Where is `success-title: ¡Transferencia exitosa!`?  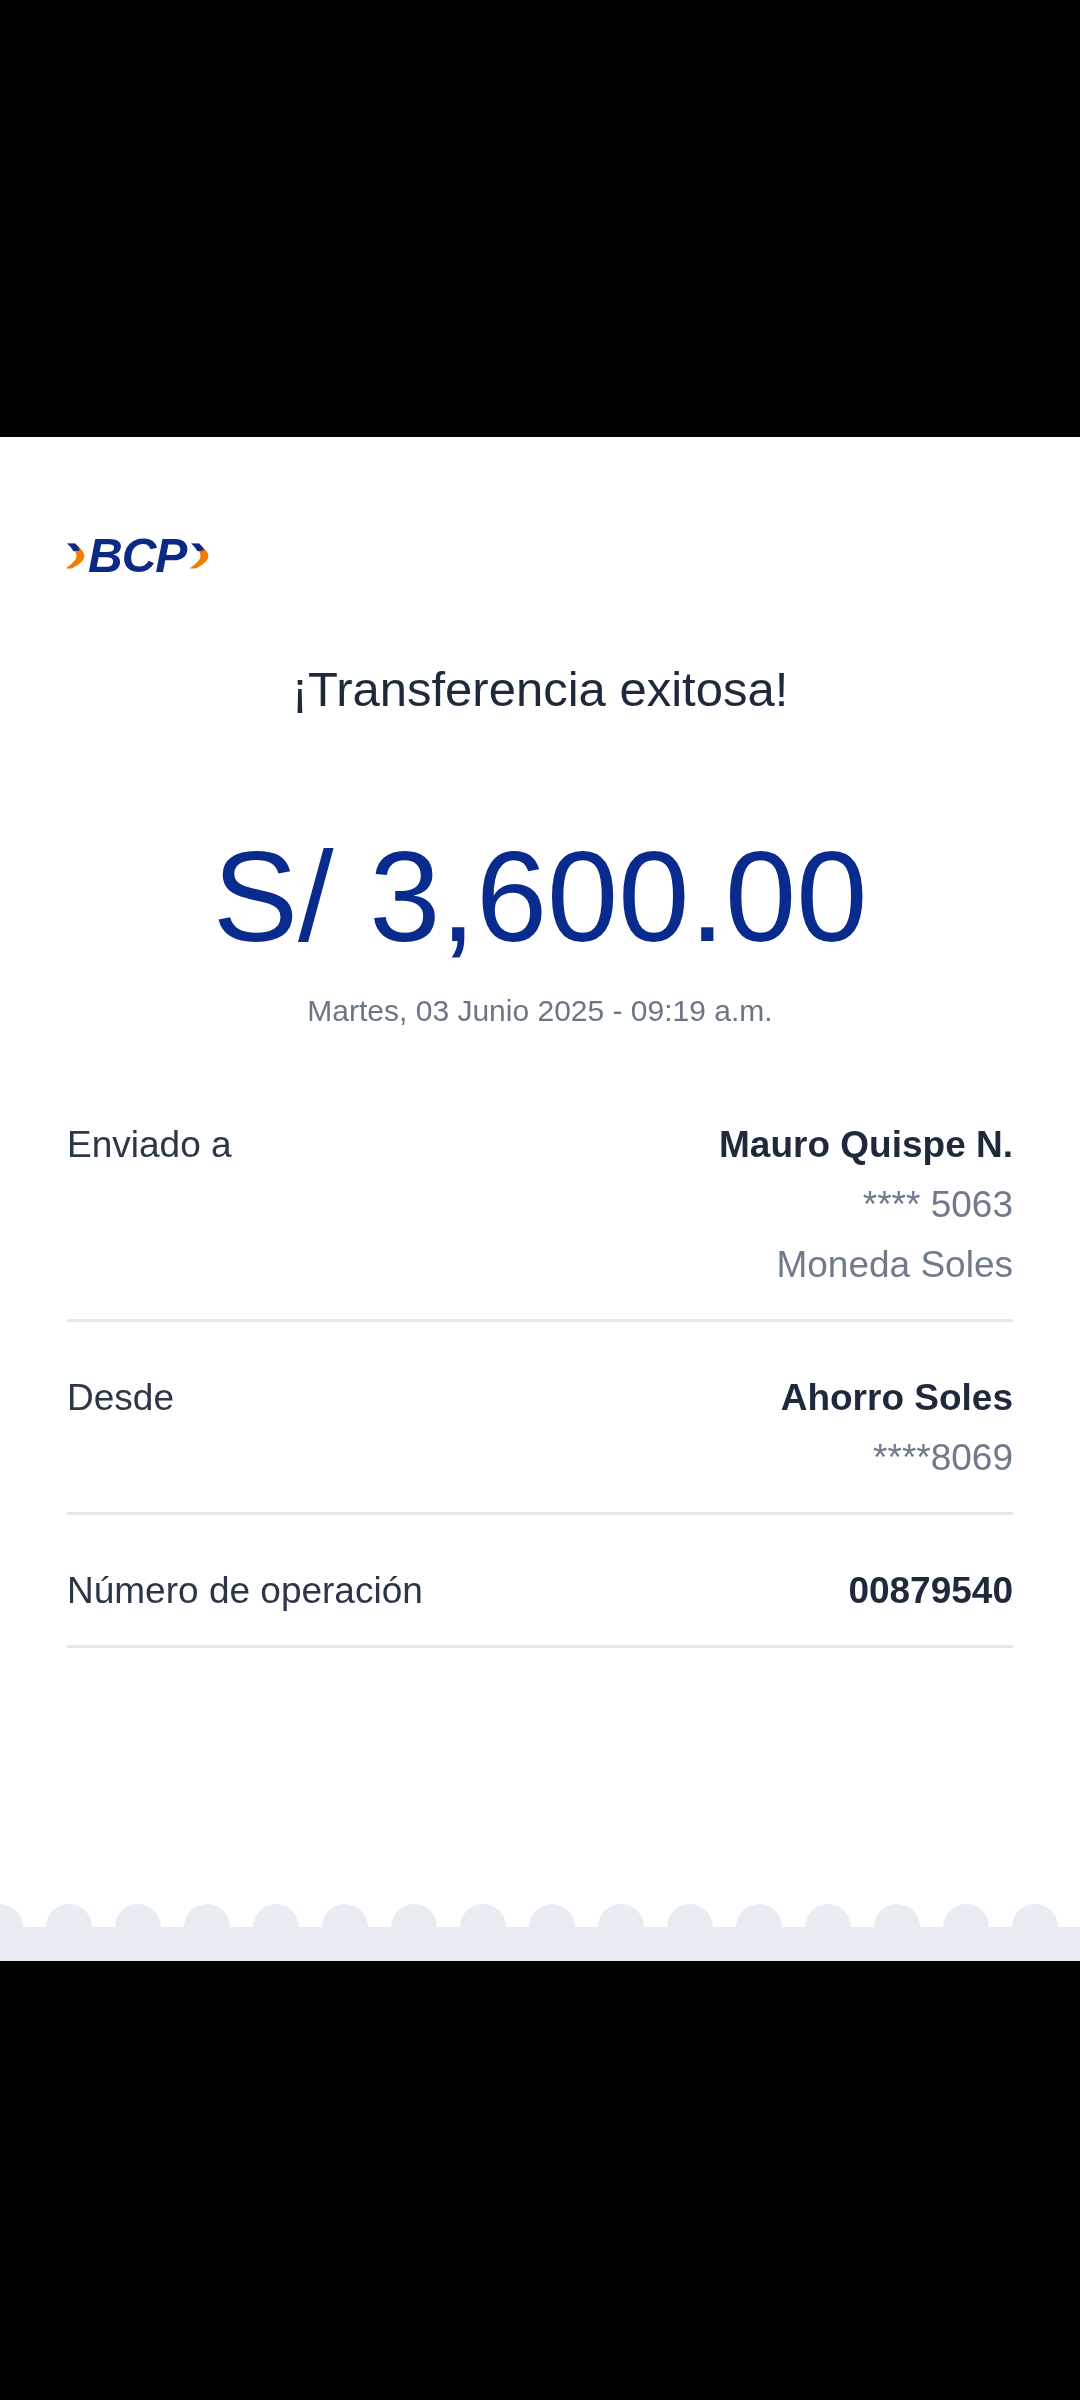
success-title: ¡Transferencia exitosa! is located at coordinates (540, 689).